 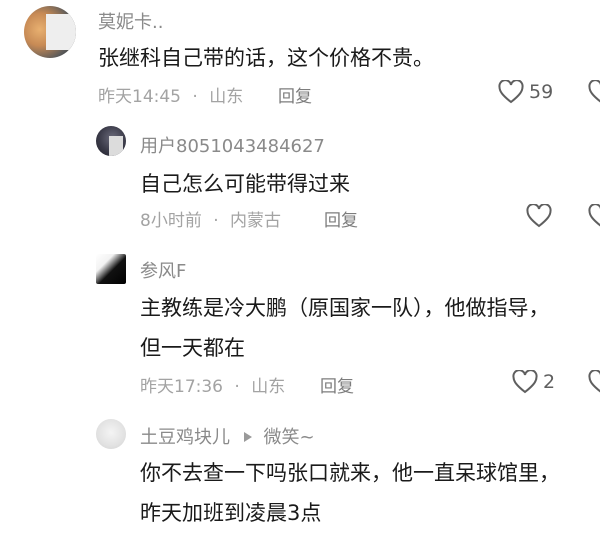 What do you see at coordinates (171, 221) in the screenshot?
I see `comment-time: 8小时前` at bounding box center [171, 221].